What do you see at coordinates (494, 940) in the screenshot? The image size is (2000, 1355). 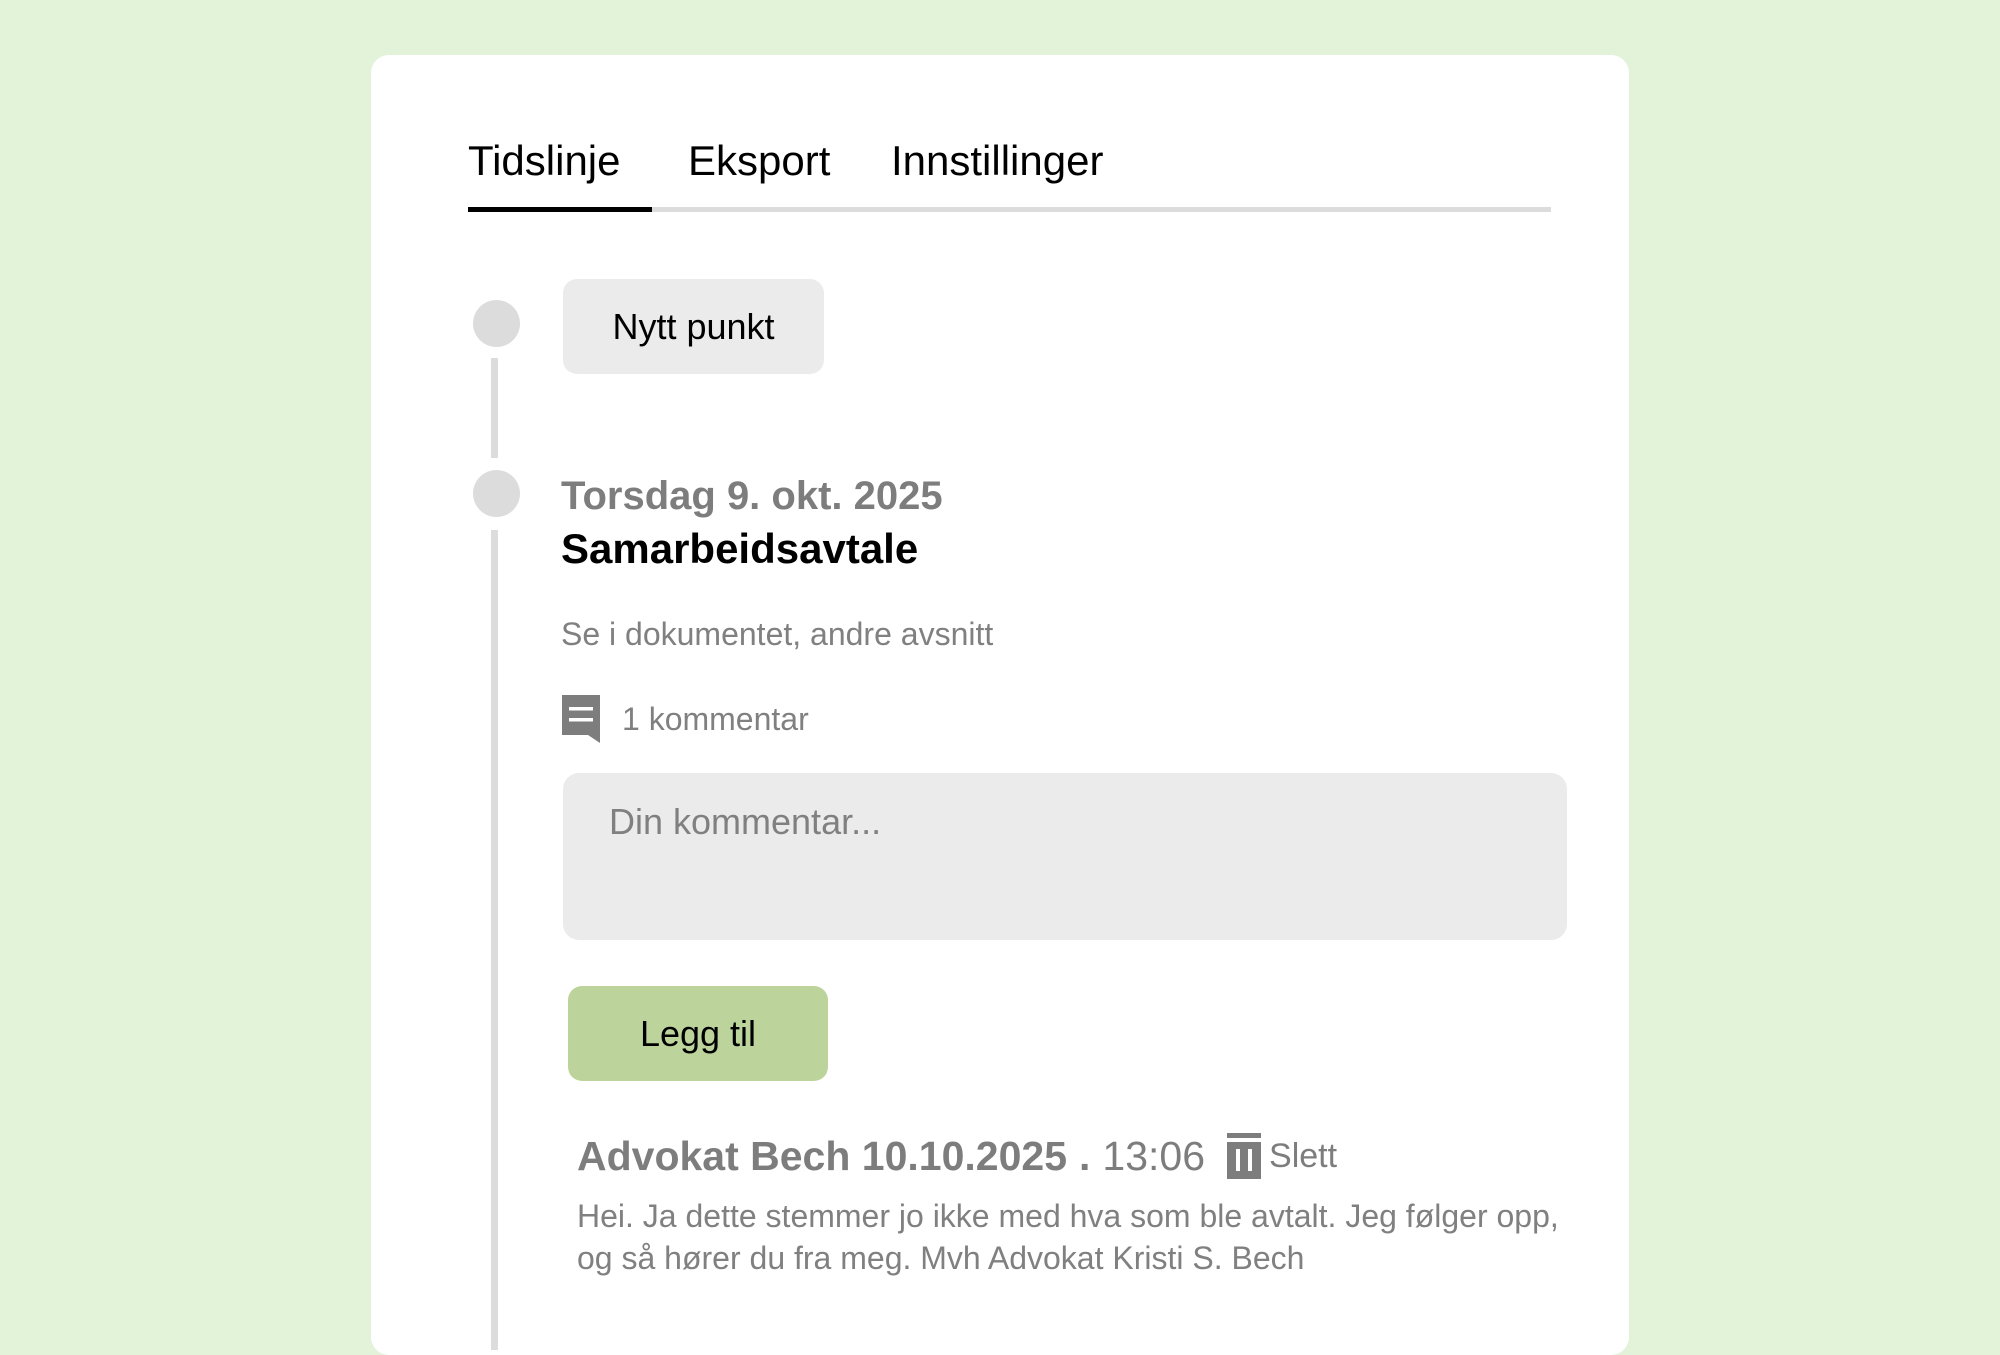 I see `timeline-rail` at bounding box center [494, 940].